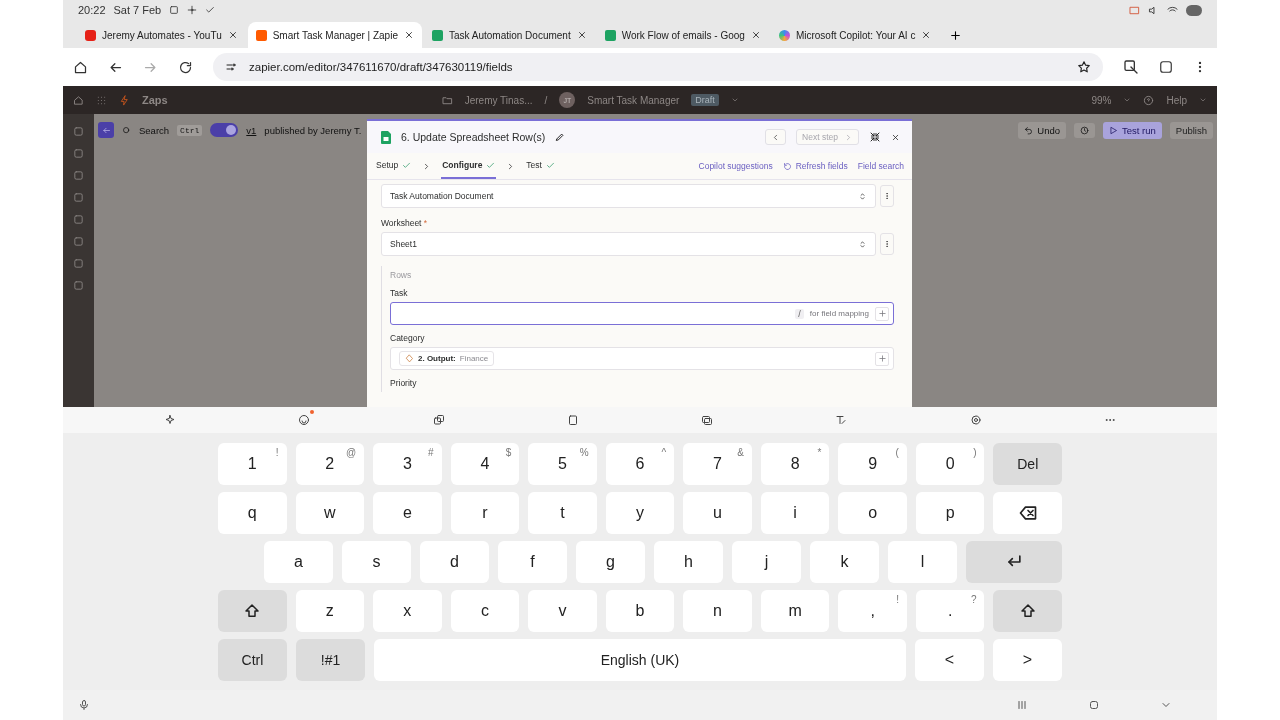 The image size is (1280, 720). Describe the element at coordinates (562, 513) in the screenshot. I see `keyboard-key: t` at that location.